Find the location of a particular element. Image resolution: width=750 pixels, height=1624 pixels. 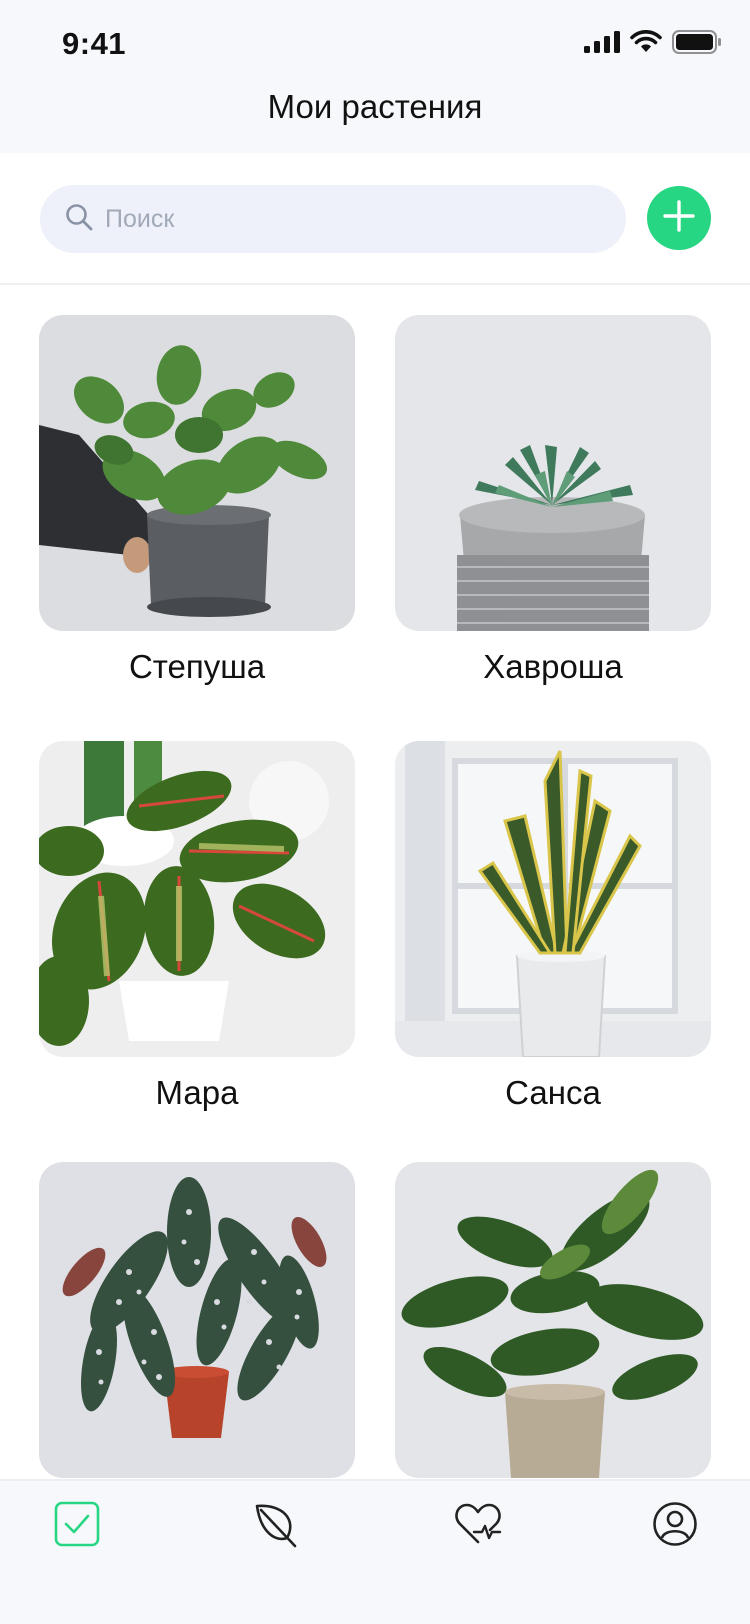

plant-name: Степуша is located at coordinates (197, 666).